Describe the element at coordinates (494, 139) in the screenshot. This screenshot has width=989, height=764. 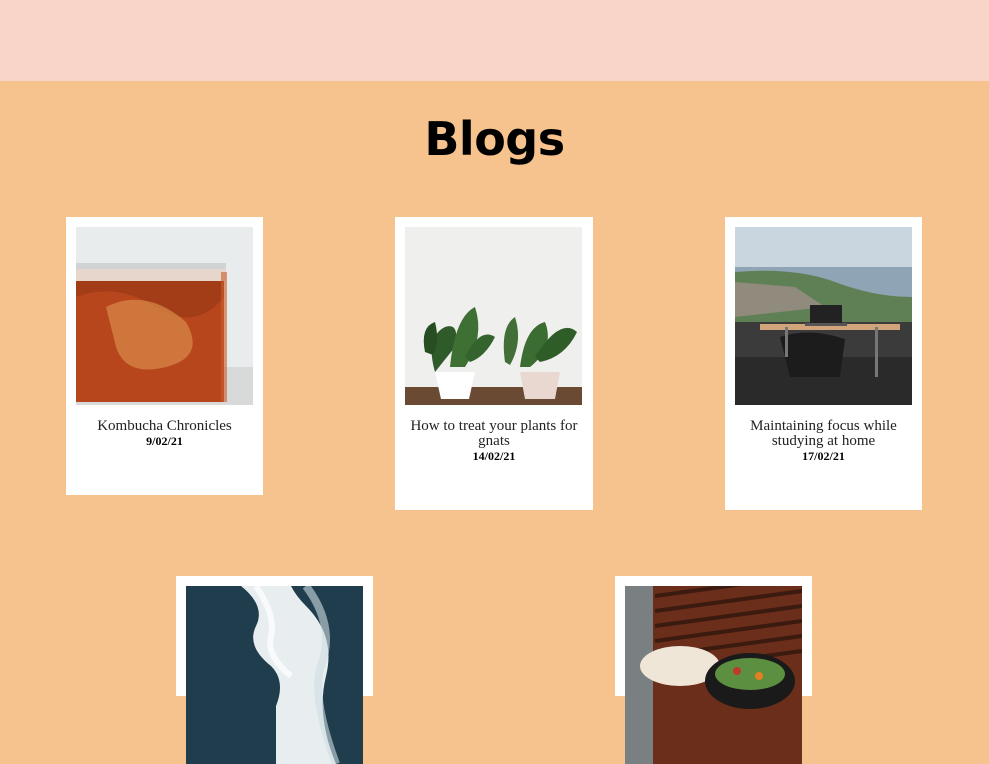
I see `page-title: Blogs` at that location.